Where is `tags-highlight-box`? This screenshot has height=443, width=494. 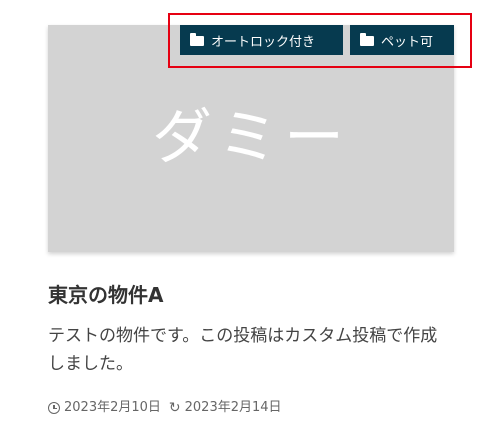
tags-highlight-box is located at coordinates (320, 40).